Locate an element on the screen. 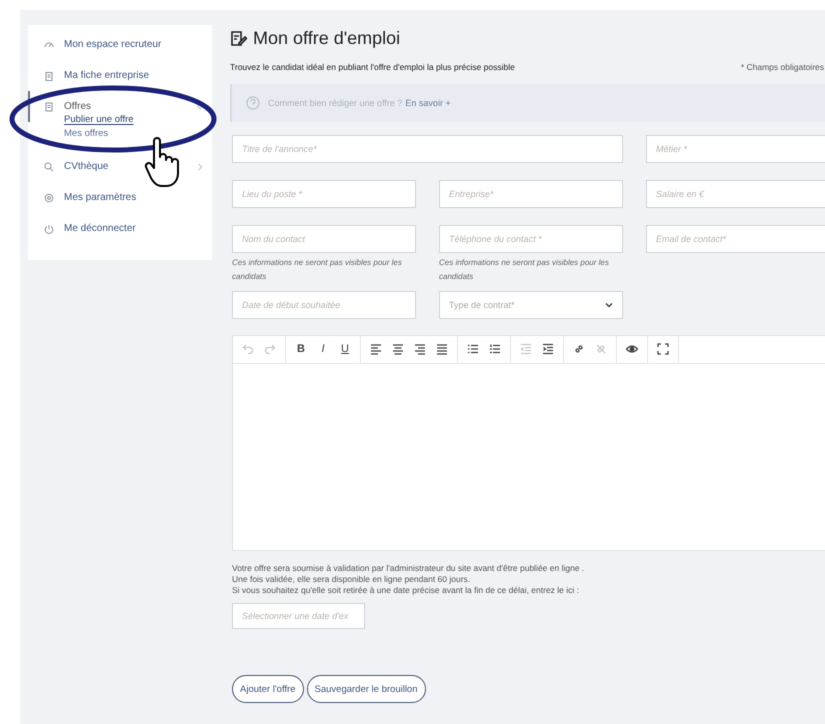 This screenshot has height=724, width=825. edit-document-icon is located at coordinates (238, 38).